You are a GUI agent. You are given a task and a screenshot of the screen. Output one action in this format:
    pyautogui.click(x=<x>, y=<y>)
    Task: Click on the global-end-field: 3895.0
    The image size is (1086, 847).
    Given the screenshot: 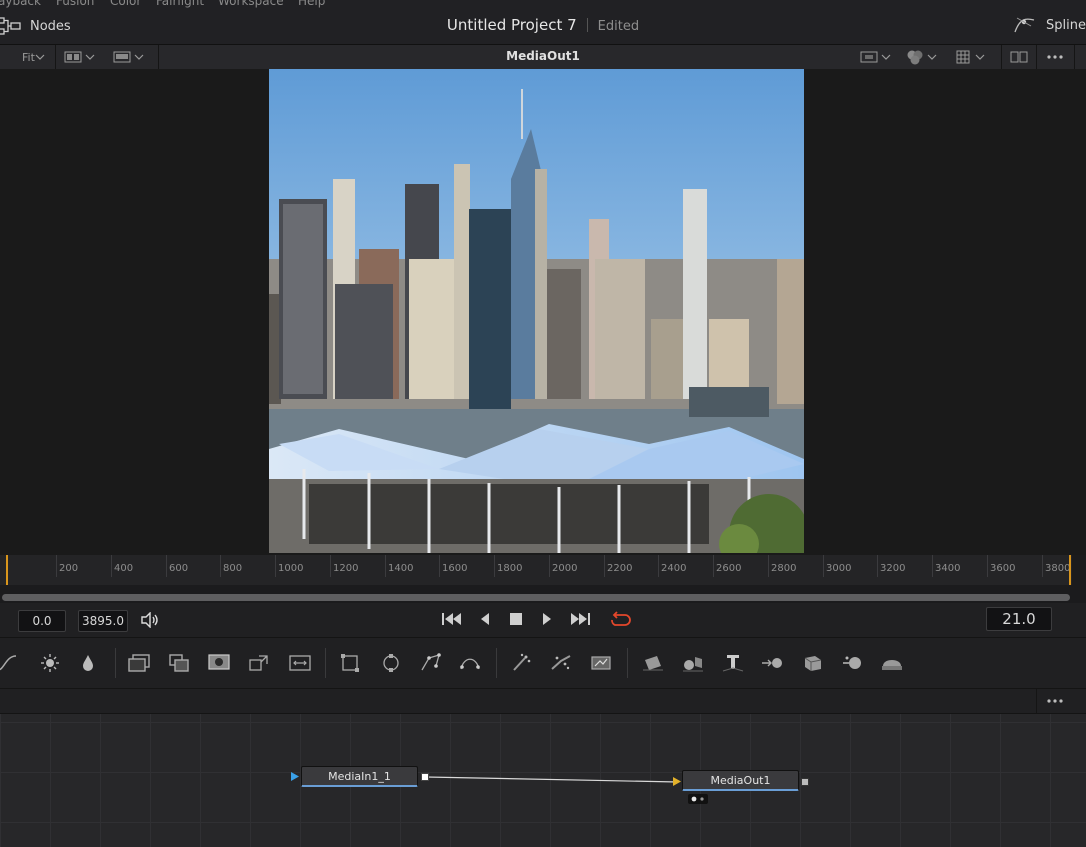 What is the action you would take?
    pyautogui.click(x=103, y=621)
    